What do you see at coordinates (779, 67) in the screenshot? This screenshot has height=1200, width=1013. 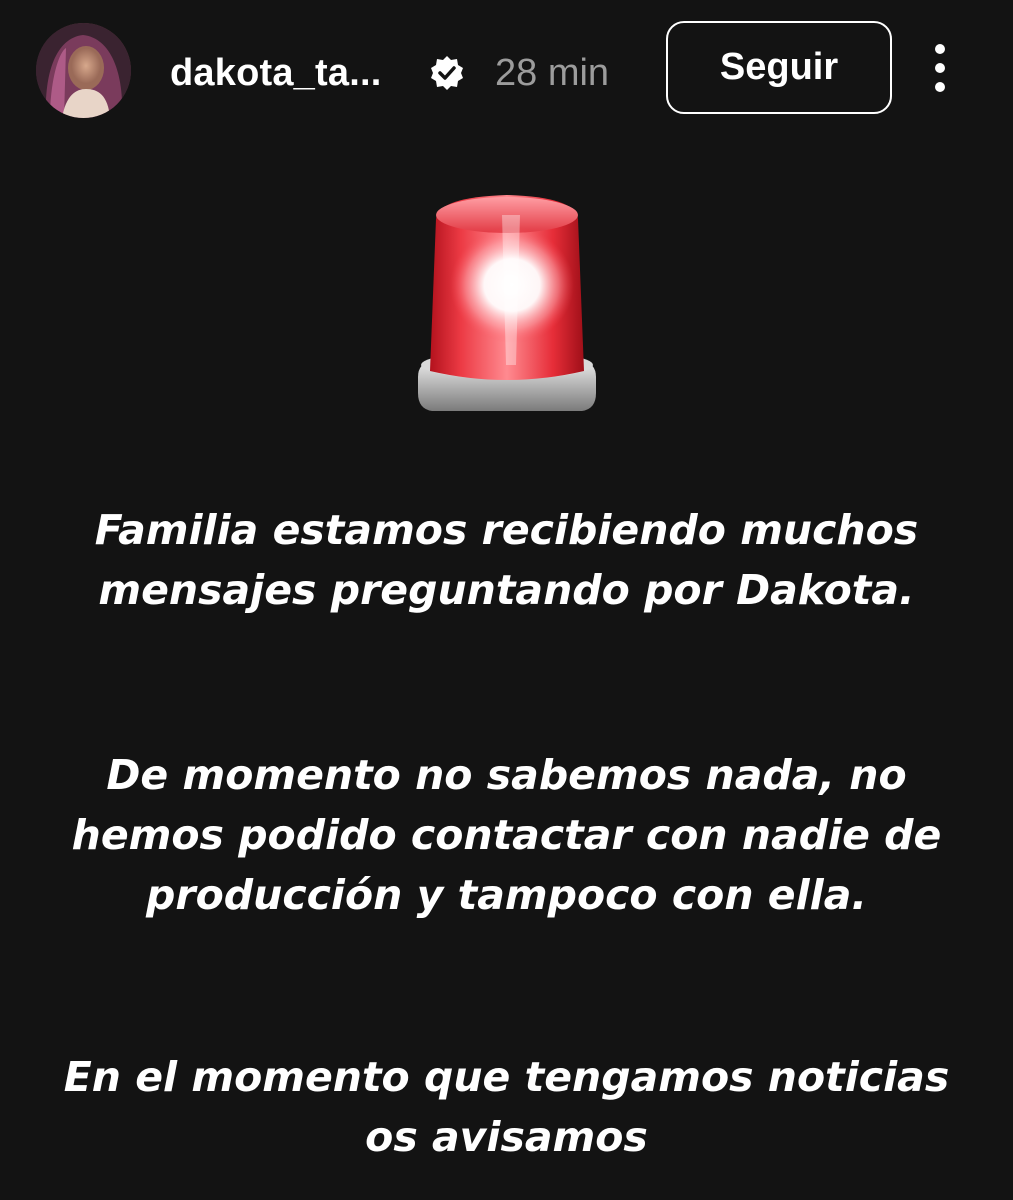 I see `follow-button: Seguir` at bounding box center [779, 67].